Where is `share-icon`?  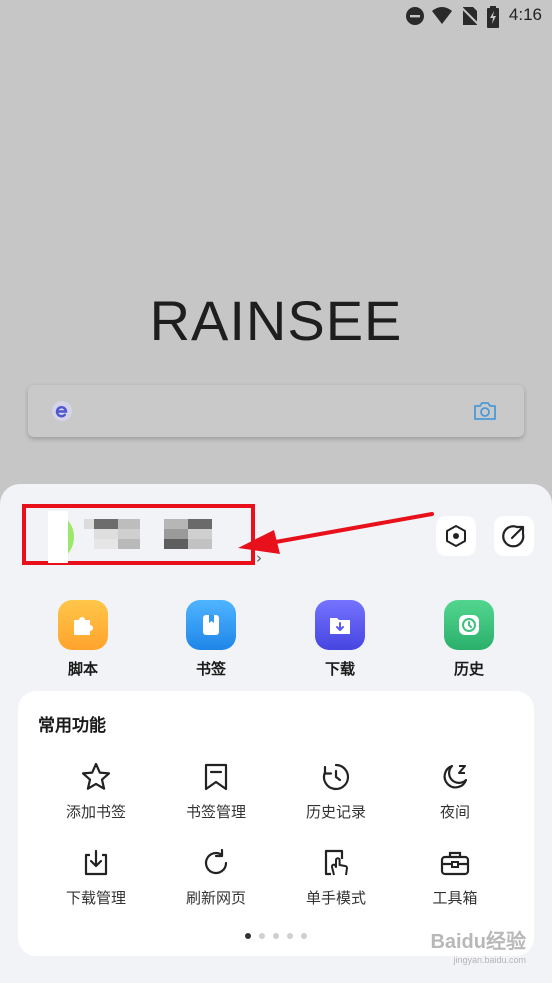
share-icon is located at coordinates (513, 536).